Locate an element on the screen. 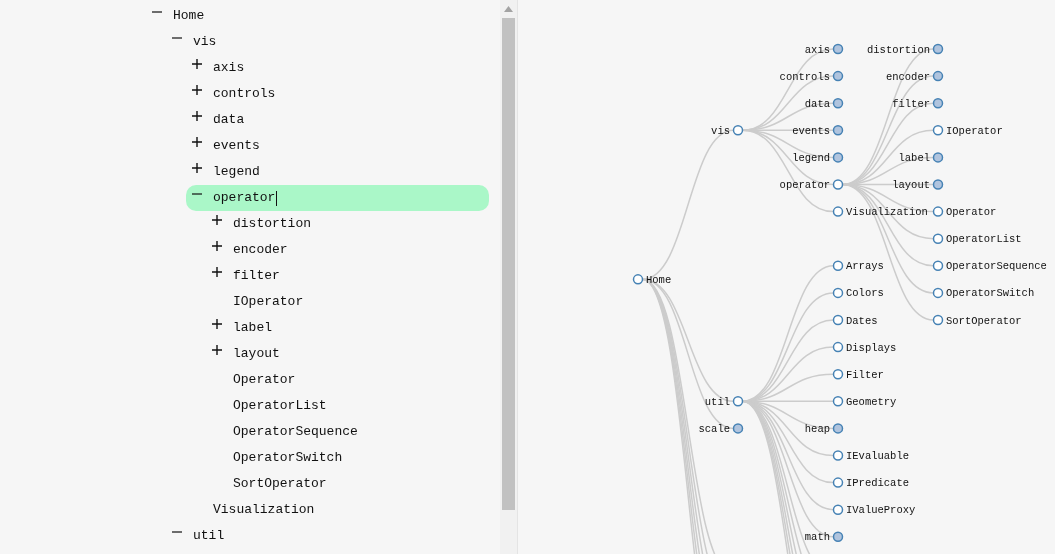  tree-item: filter is located at coordinates (353, 276).